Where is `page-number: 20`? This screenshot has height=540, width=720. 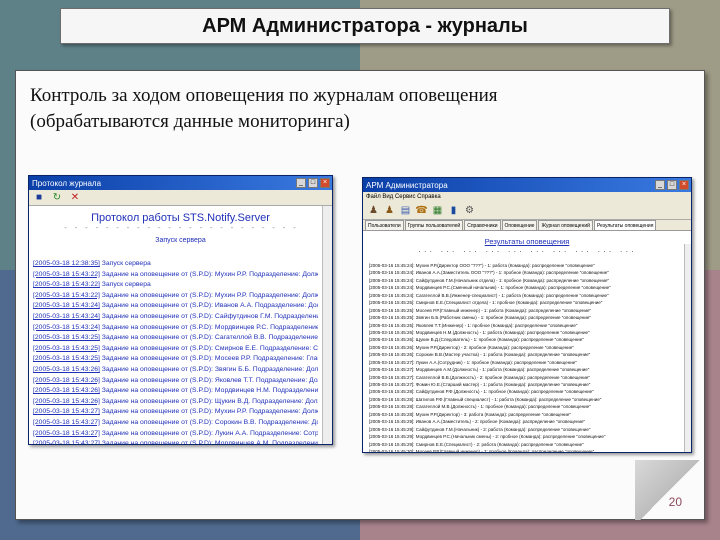 page-number: 20 is located at coordinates (675, 502).